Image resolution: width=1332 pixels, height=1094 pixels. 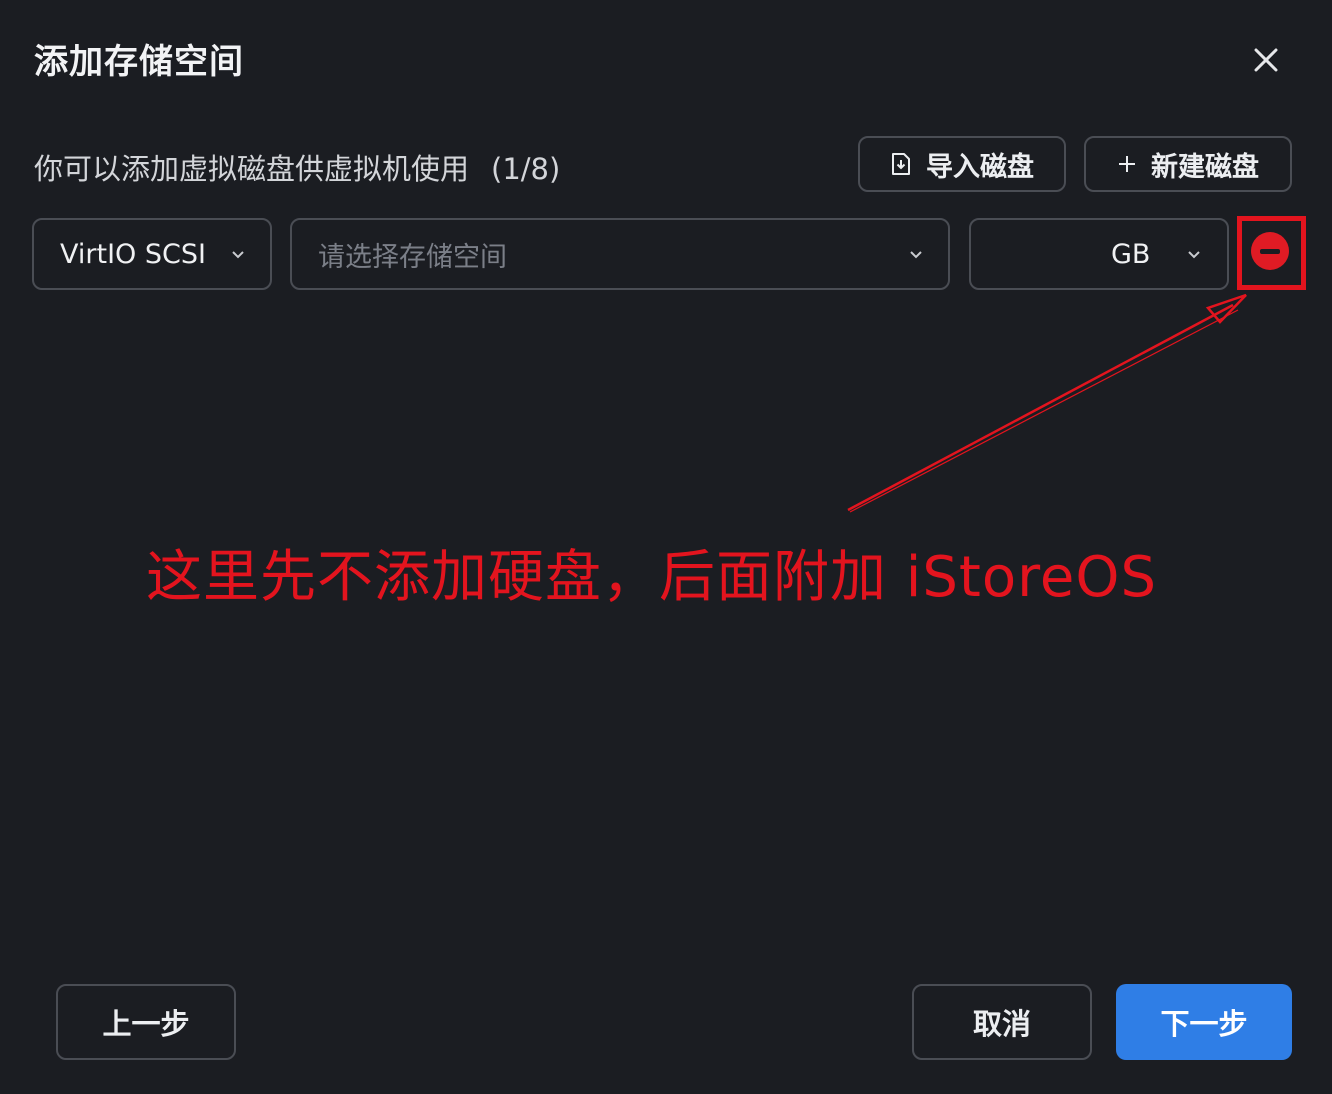 I want to click on previous-step-button: 上一步, so click(x=146, y=1022).